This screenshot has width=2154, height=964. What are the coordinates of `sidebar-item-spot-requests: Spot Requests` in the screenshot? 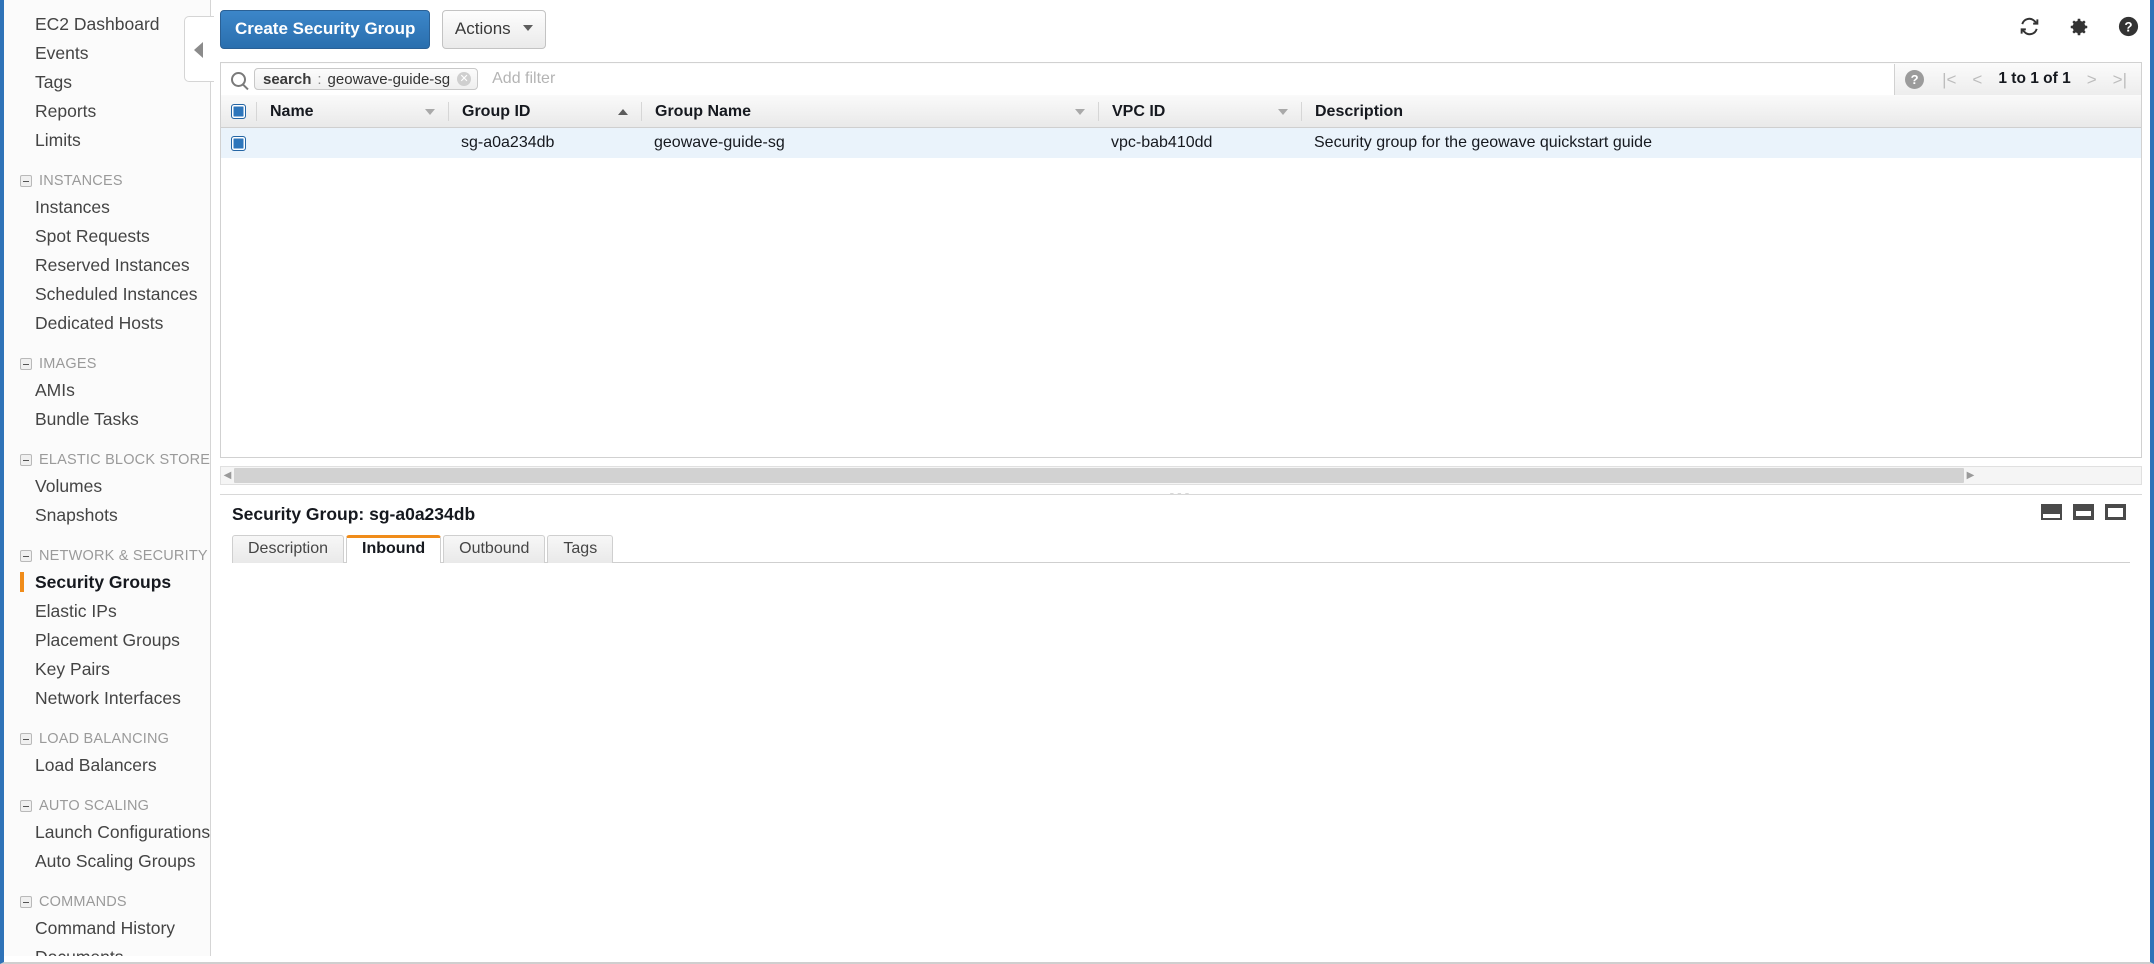 It's located at (107, 236).